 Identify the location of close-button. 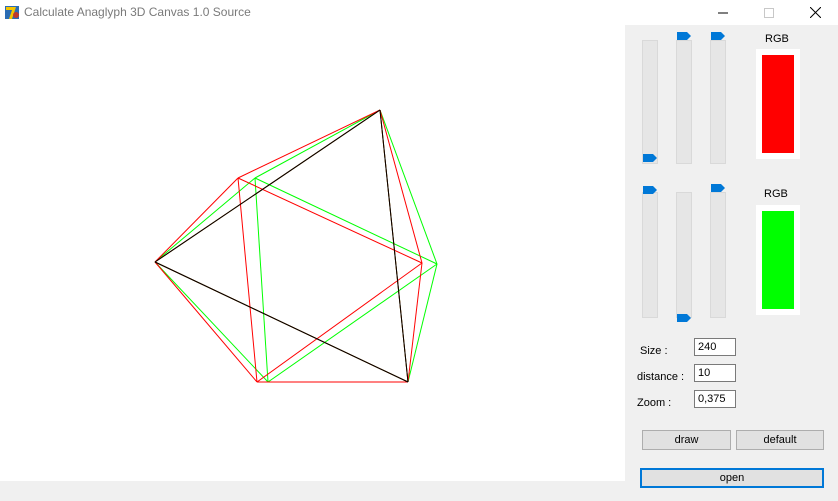
(815, 12).